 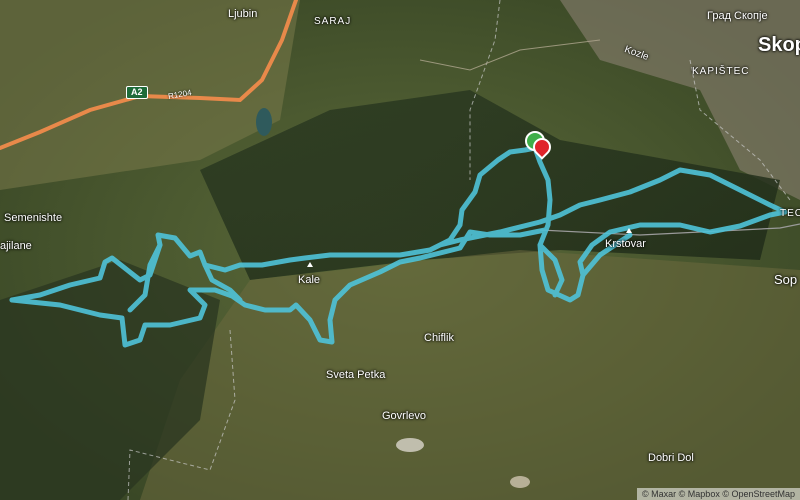 What do you see at coordinates (264, 122) in the screenshot?
I see `lake` at bounding box center [264, 122].